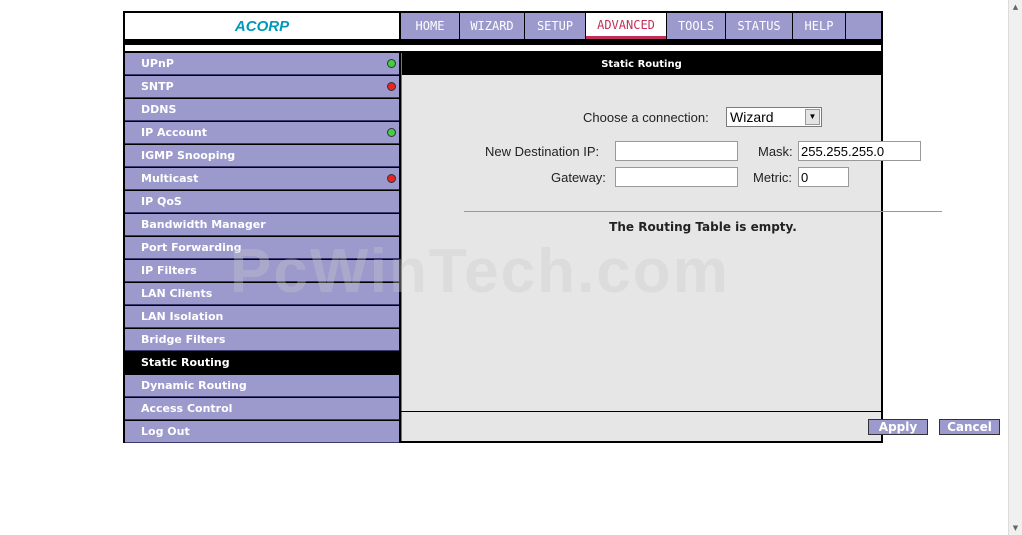 The height and width of the screenshot is (535, 1022). Describe the element at coordinates (161, 201) in the screenshot. I see `sidebar-item-label: IP QoS` at that location.